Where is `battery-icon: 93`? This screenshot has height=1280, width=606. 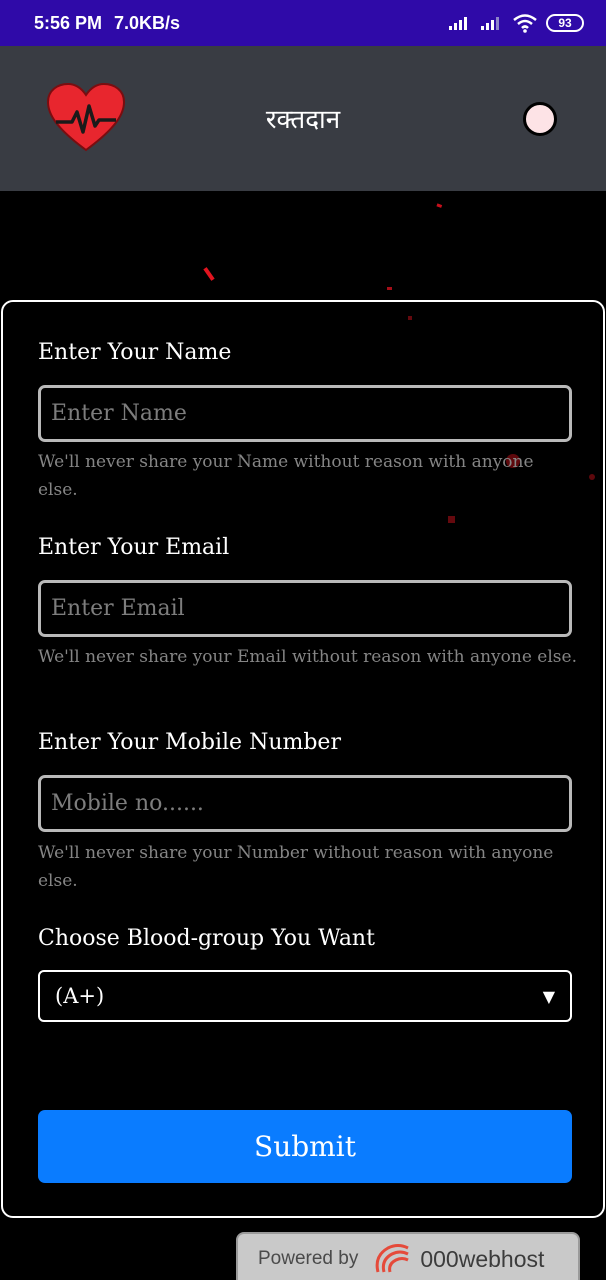 battery-icon: 93 is located at coordinates (565, 23).